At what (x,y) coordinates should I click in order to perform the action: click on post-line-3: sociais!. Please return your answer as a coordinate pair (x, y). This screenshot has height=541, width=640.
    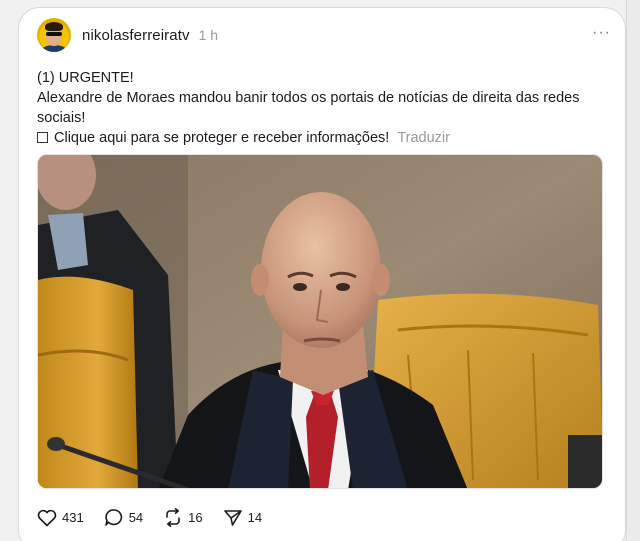
    Looking at the image, I should click on (61, 118).